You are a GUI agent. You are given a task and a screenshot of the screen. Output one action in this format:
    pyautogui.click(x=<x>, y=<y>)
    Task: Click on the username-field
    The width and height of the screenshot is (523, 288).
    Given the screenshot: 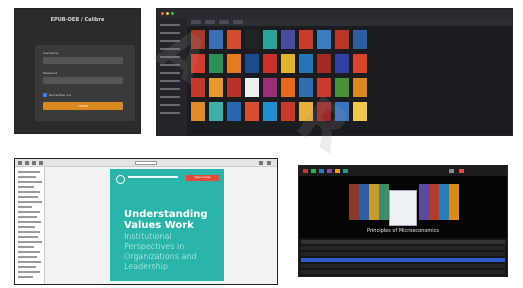 What is the action you would take?
    pyautogui.click(x=83, y=60)
    